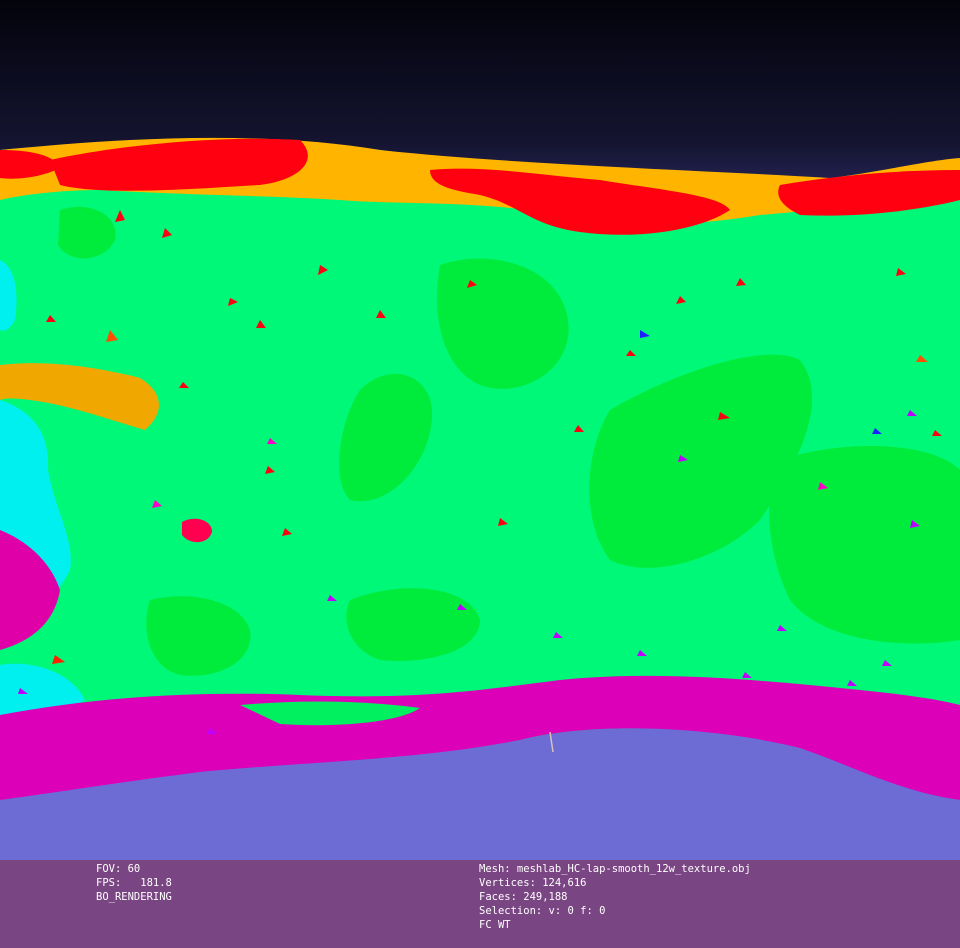 The width and height of the screenshot is (960, 948). Describe the element at coordinates (118, 869) in the screenshot. I see `fov-readout: FOV: 60` at that location.